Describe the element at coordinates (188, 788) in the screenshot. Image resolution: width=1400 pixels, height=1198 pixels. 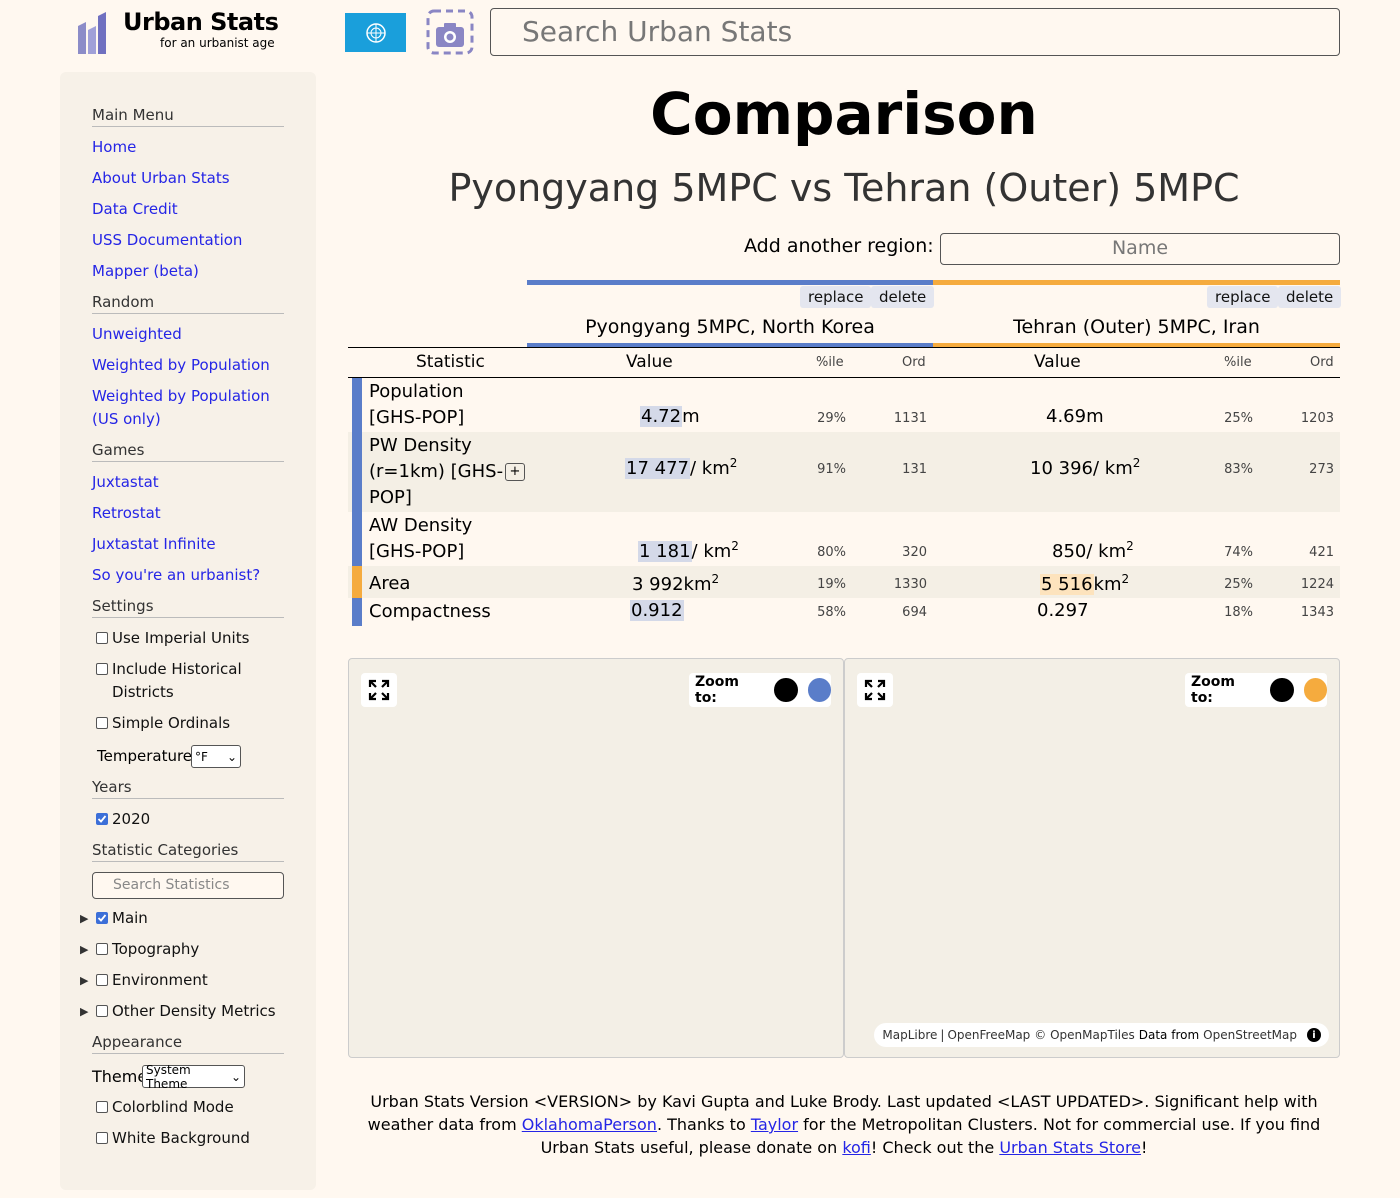
I see `years-heading: Years` at that location.